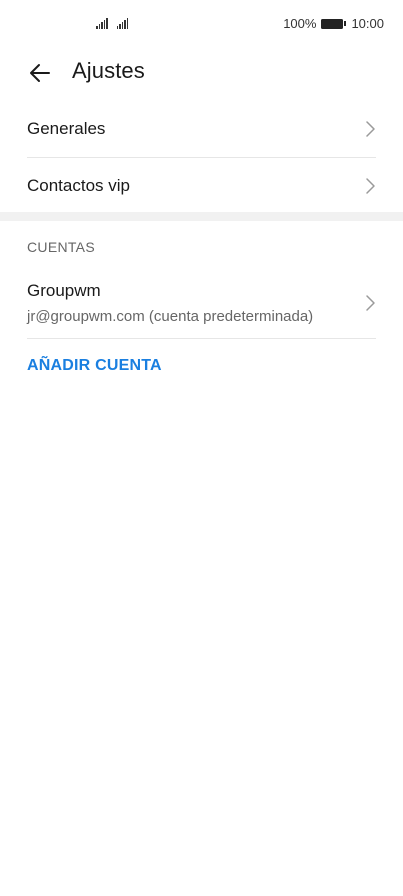  What do you see at coordinates (201, 73) in the screenshot?
I see `app-header: Ajustes` at bounding box center [201, 73].